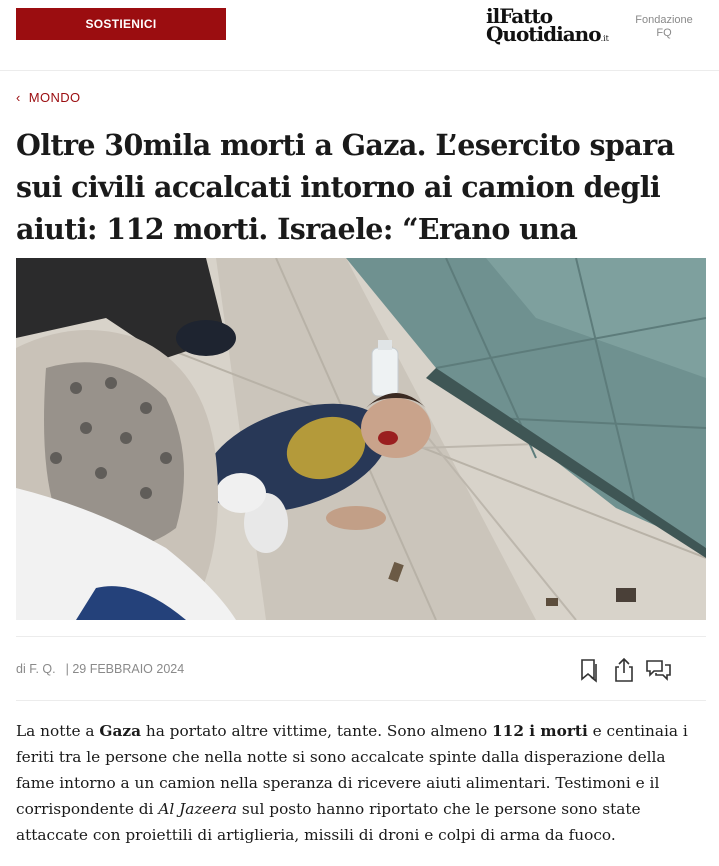  I want to click on chevron-left-icon: ‹, so click(18, 97).